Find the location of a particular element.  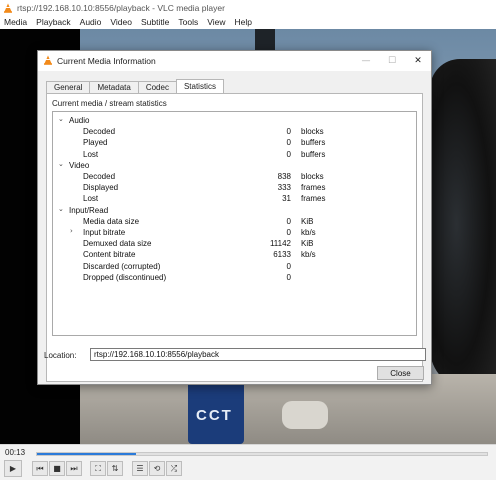

previous-button: ⏮ is located at coordinates (40, 468).